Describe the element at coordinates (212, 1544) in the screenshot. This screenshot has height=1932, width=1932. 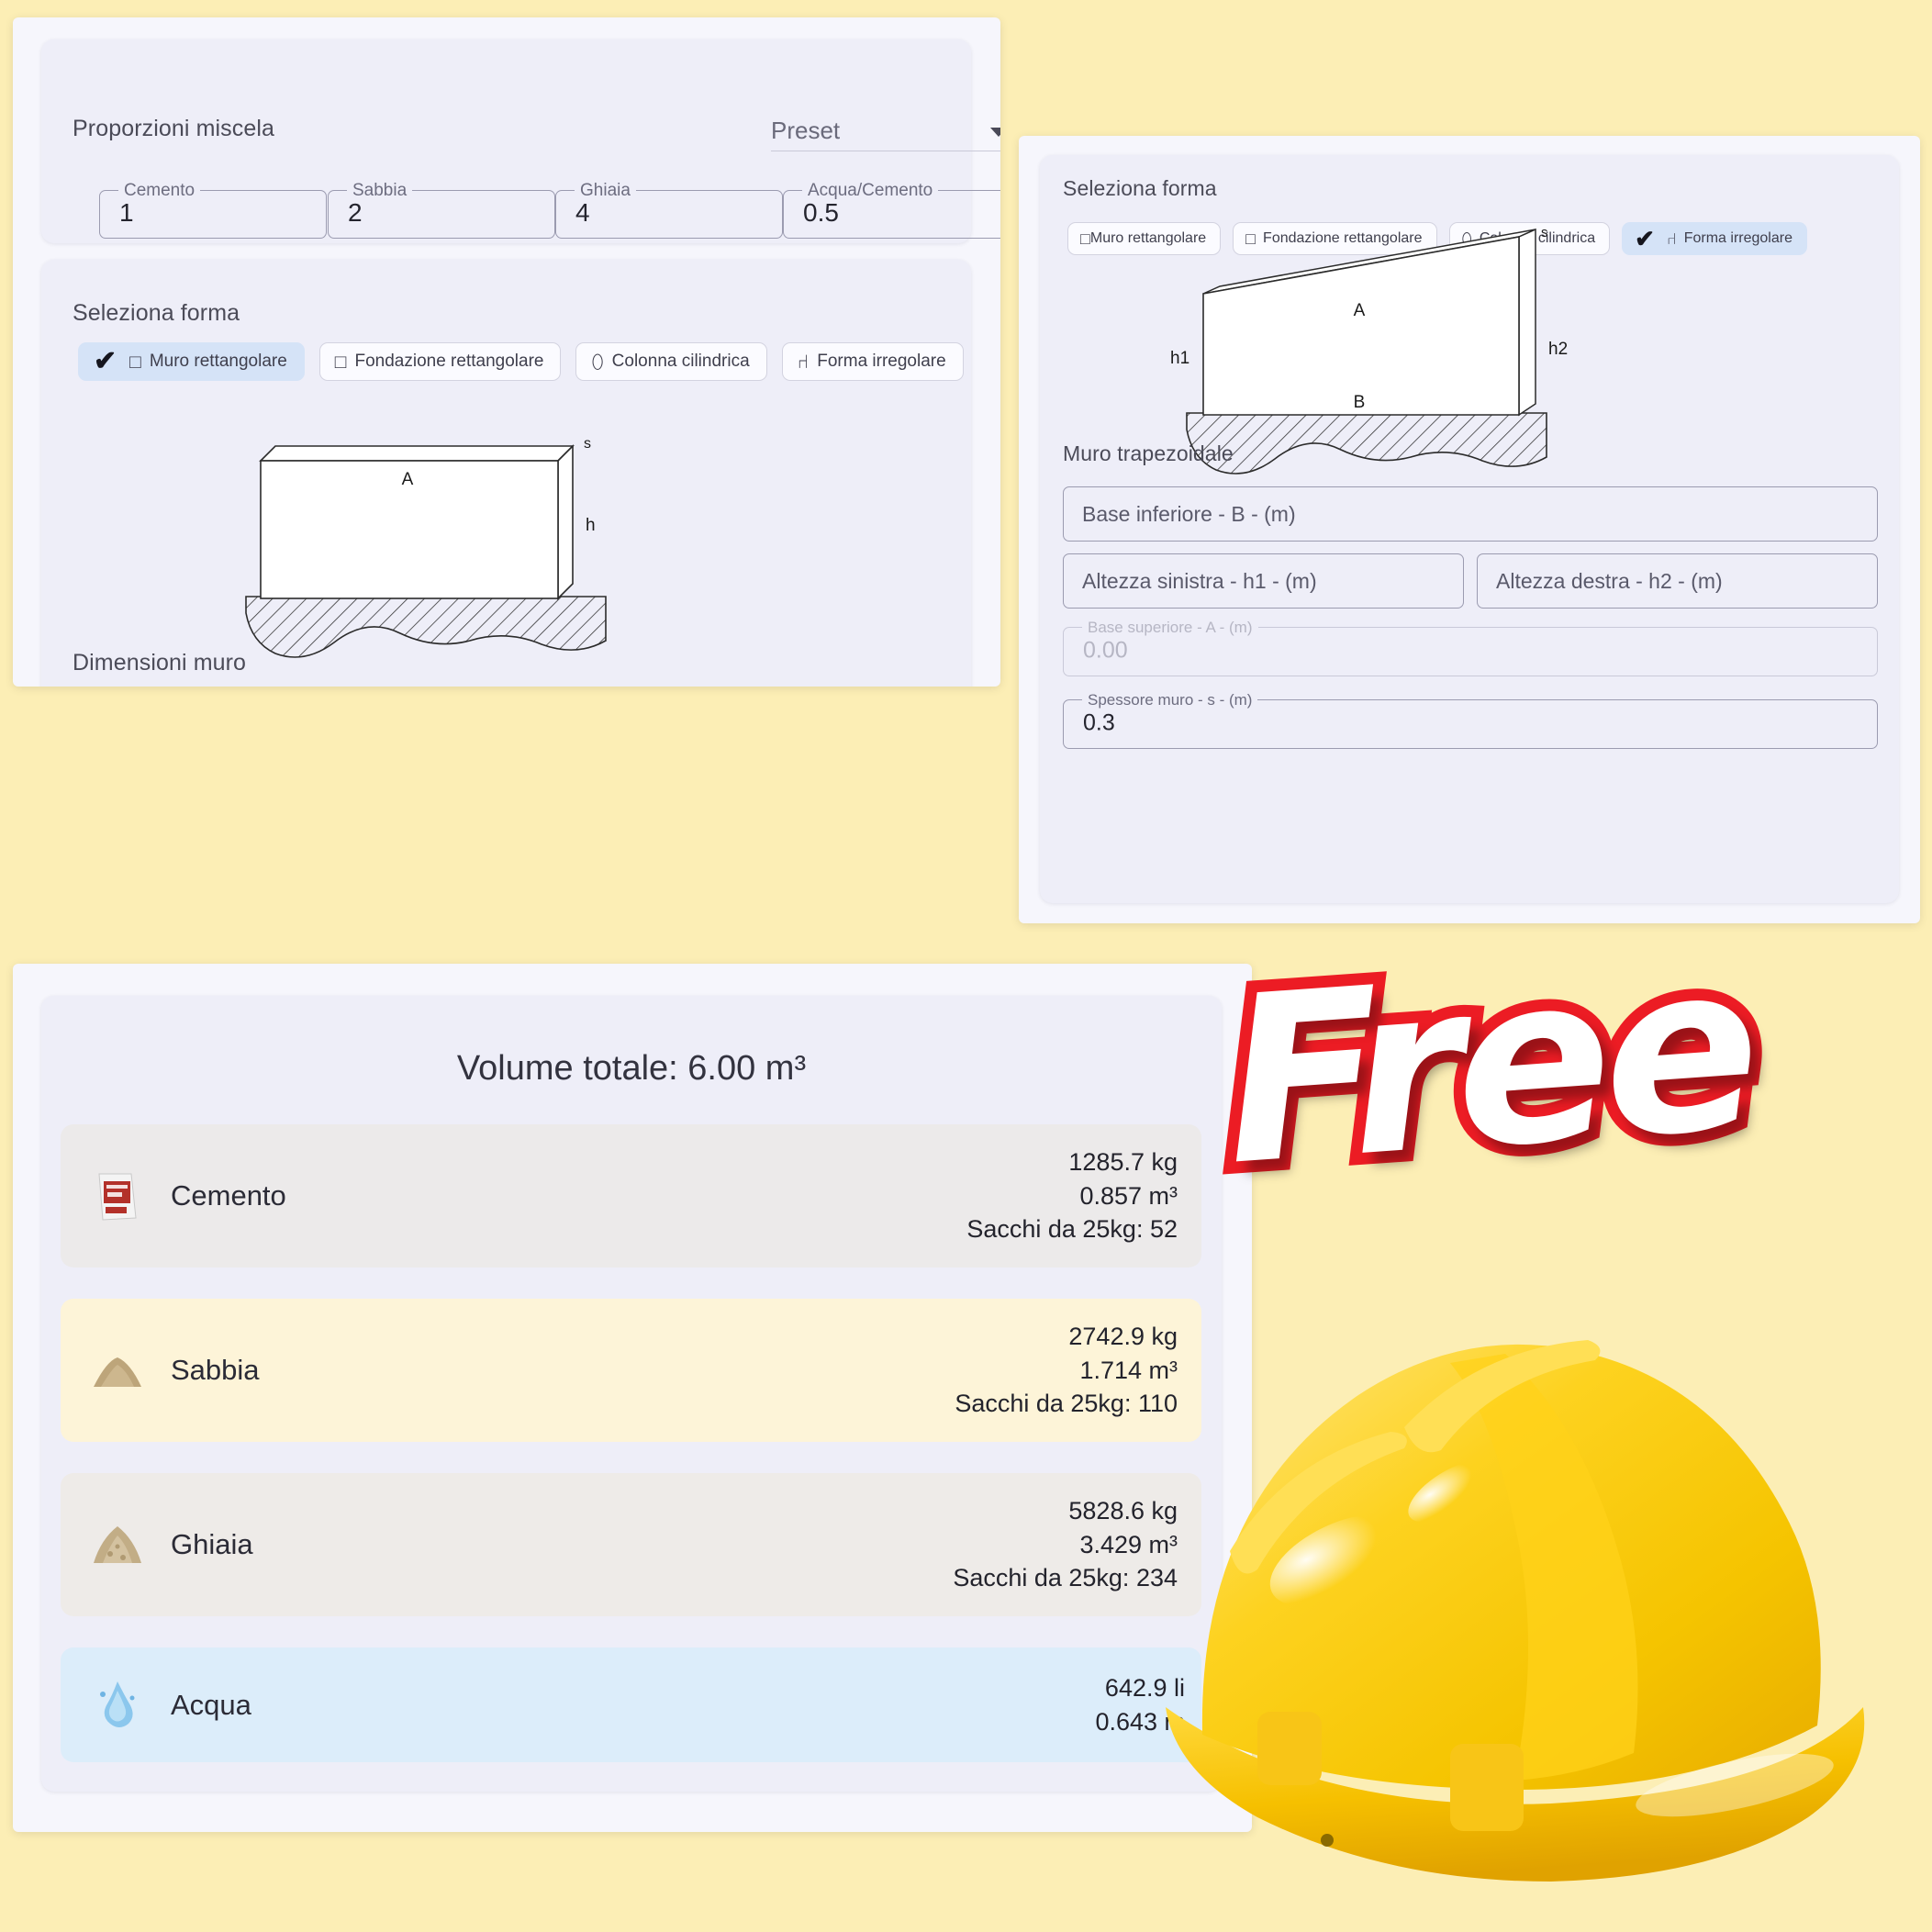
I see `material-name: Ghiaia` at that location.